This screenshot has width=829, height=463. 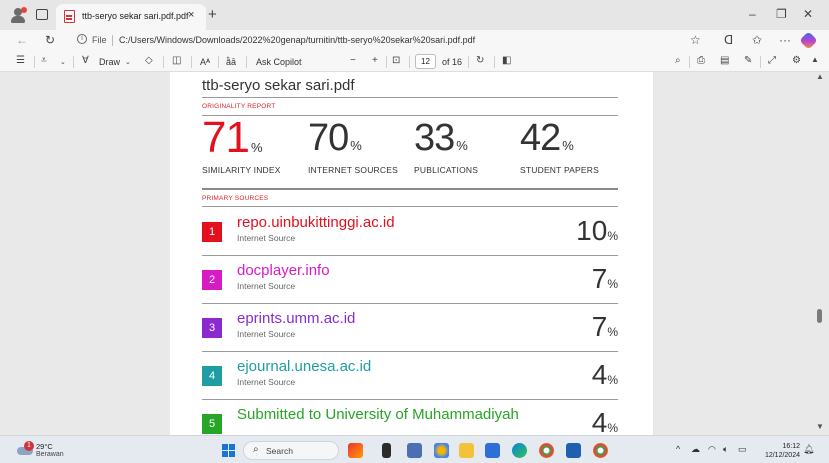 What do you see at coordinates (176, 60) in the screenshot?
I see `view-icon: ◫` at bounding box center [176, 60].